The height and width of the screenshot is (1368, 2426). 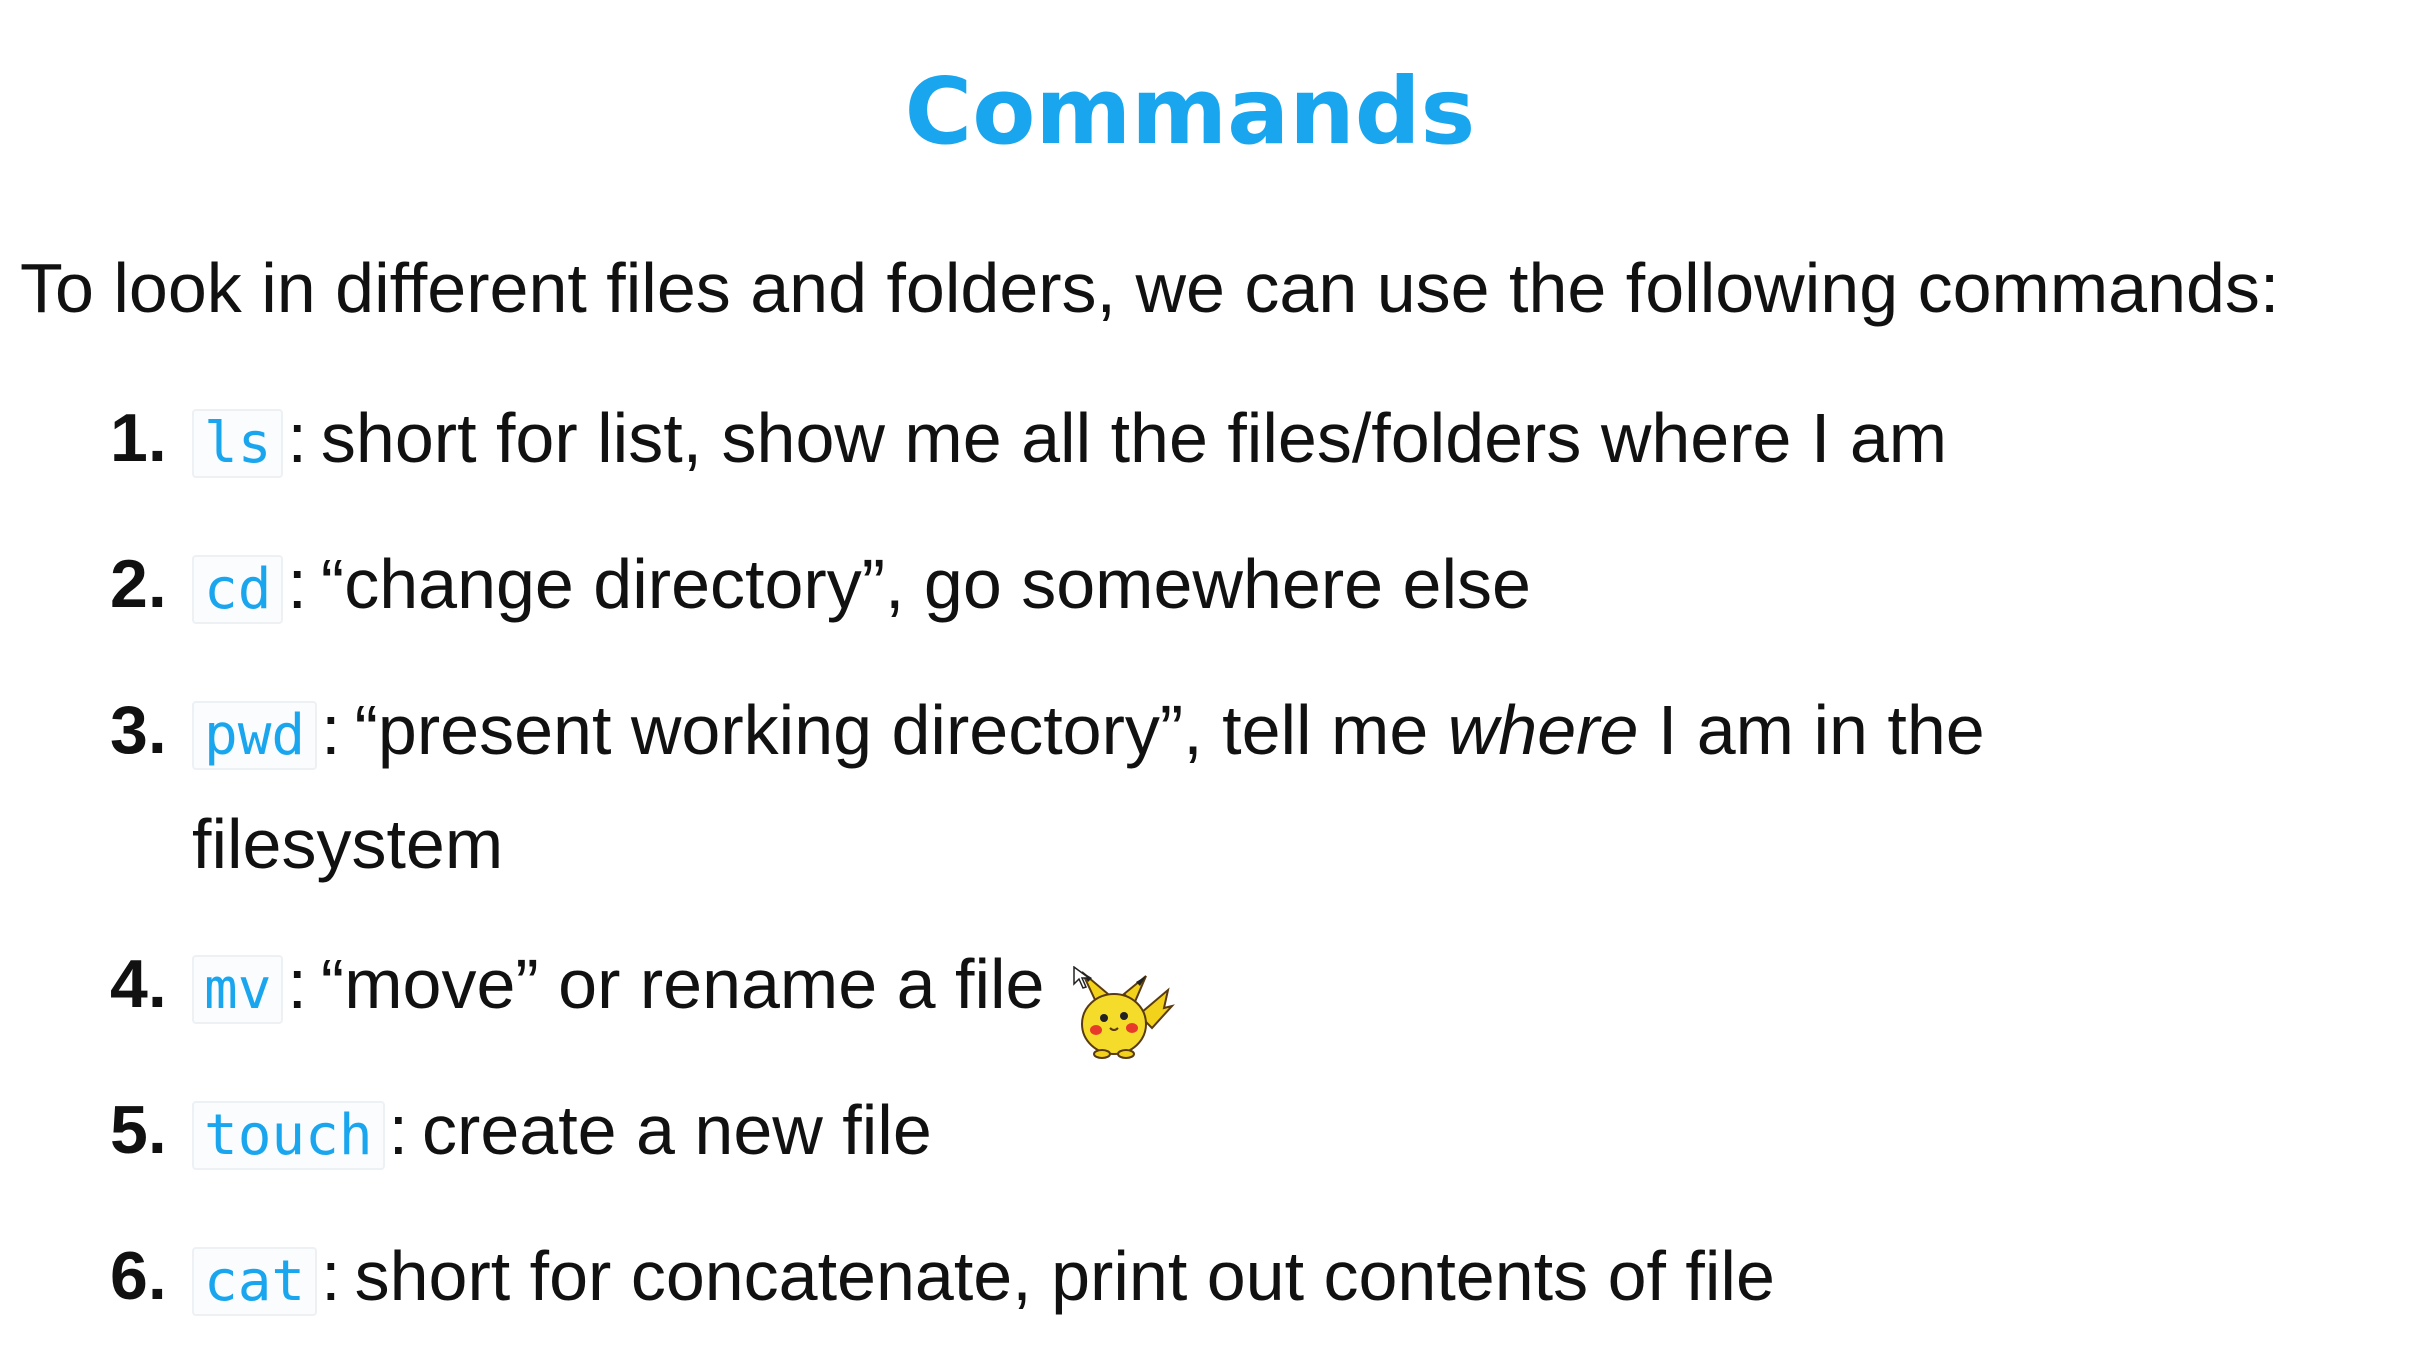 I want to click on inline-code: cat, so click(x=255, y=1281).